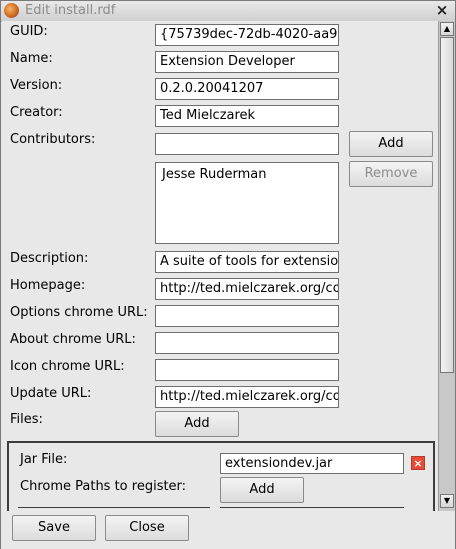 Image resolution: width=456 pixels, height=549 pixels. I want to click on name-field: Extension Developer, so click(247, 62).